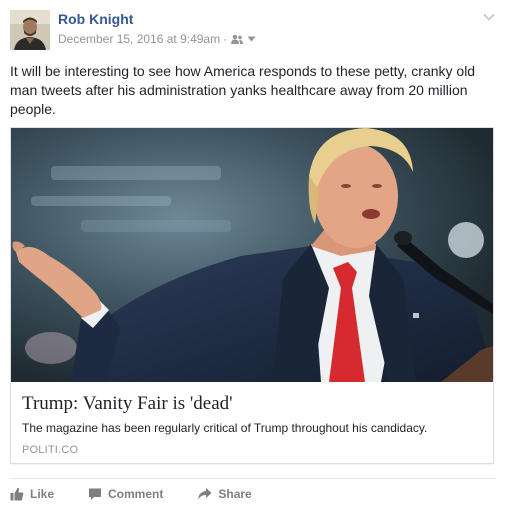  I want to click on link-domain: POLITI.CO, so click(50, 450).